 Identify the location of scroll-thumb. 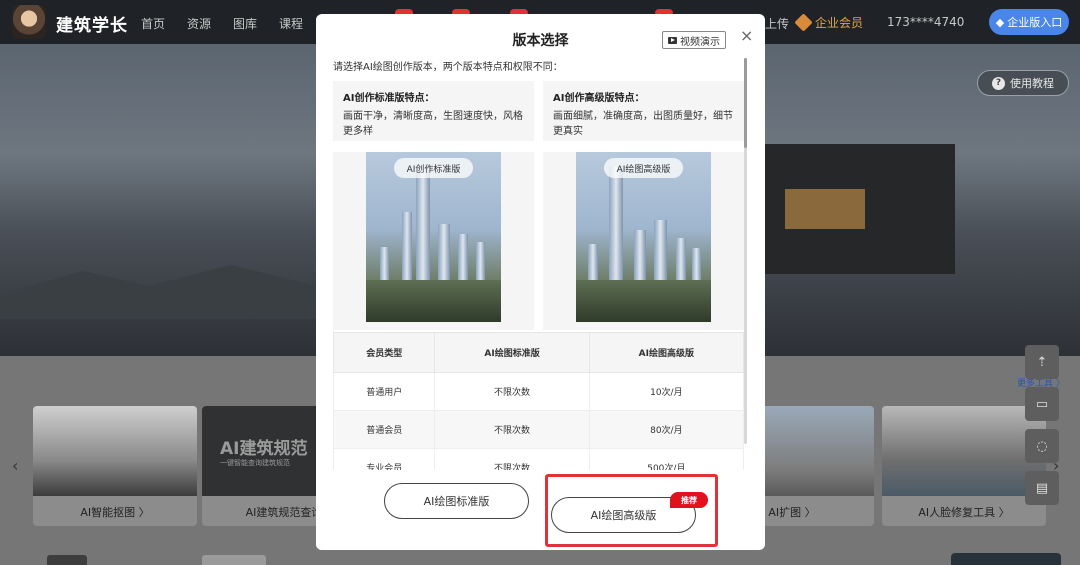
(745, 103).